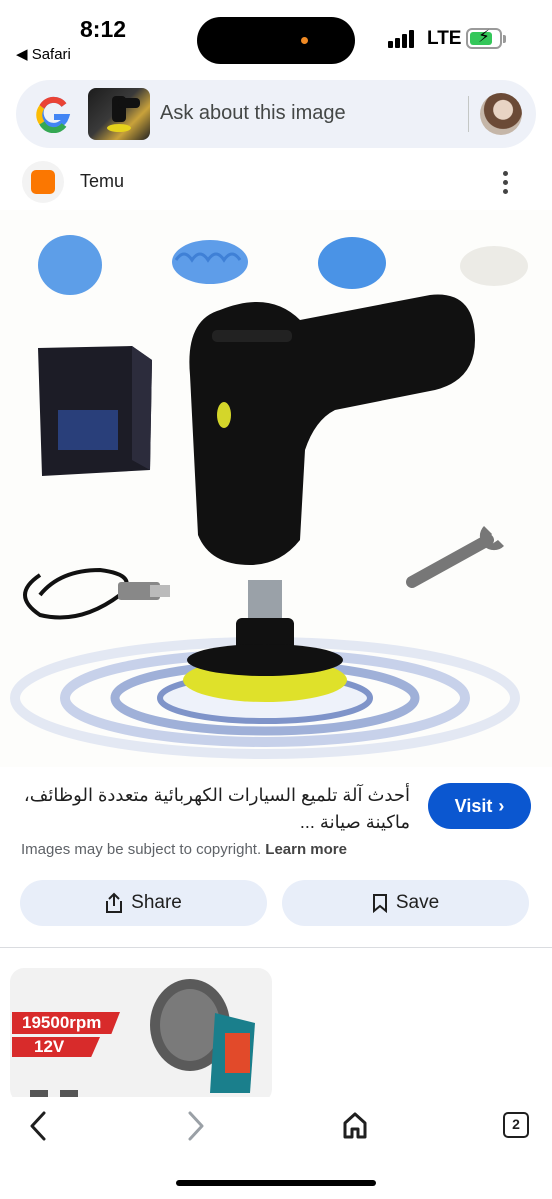 Image resolution: width=552 pixels, height=1199 pixels. What do you see at coordinates (156, 902) in the screenshot?
I see `share-label: Share` at bounding box center [156, 902].